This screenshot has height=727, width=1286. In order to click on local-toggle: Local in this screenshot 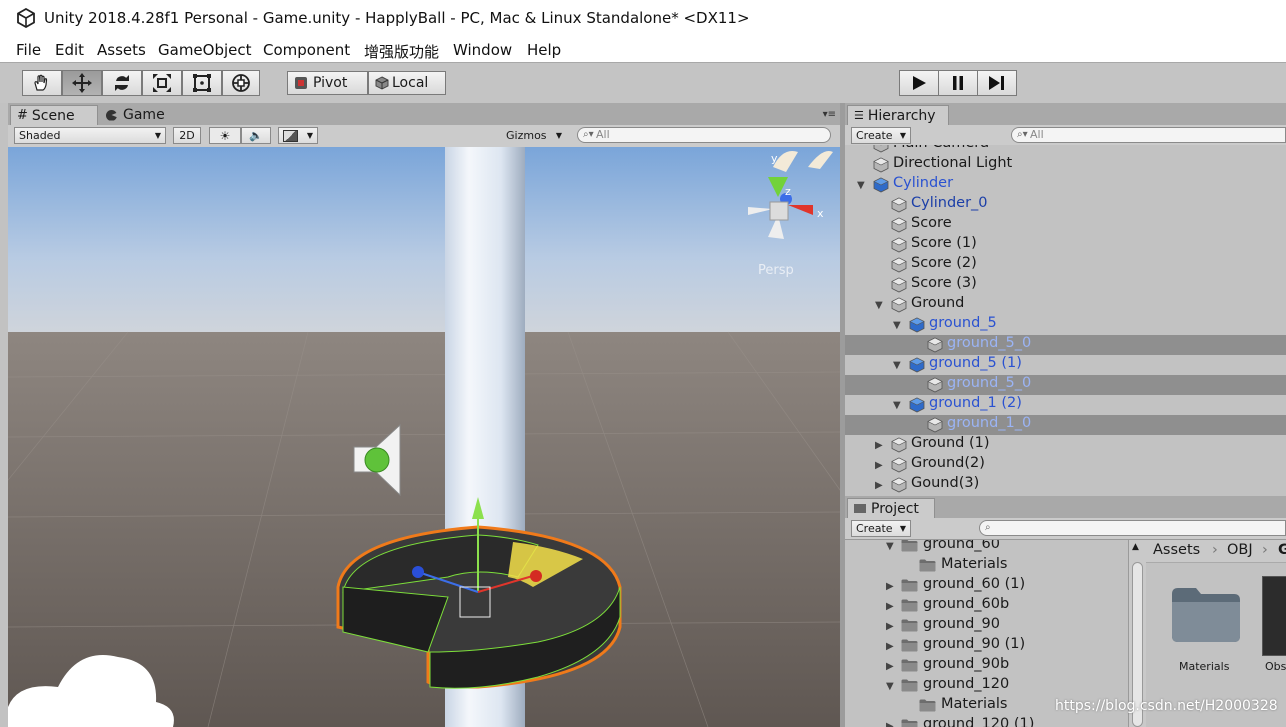, I will do `click(407, 83)`.